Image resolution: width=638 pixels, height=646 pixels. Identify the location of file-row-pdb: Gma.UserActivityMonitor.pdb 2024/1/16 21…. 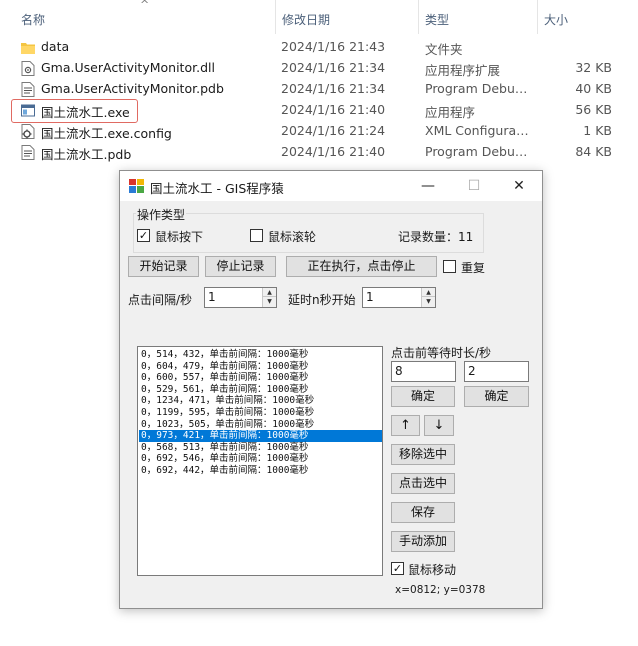
(319, 89).